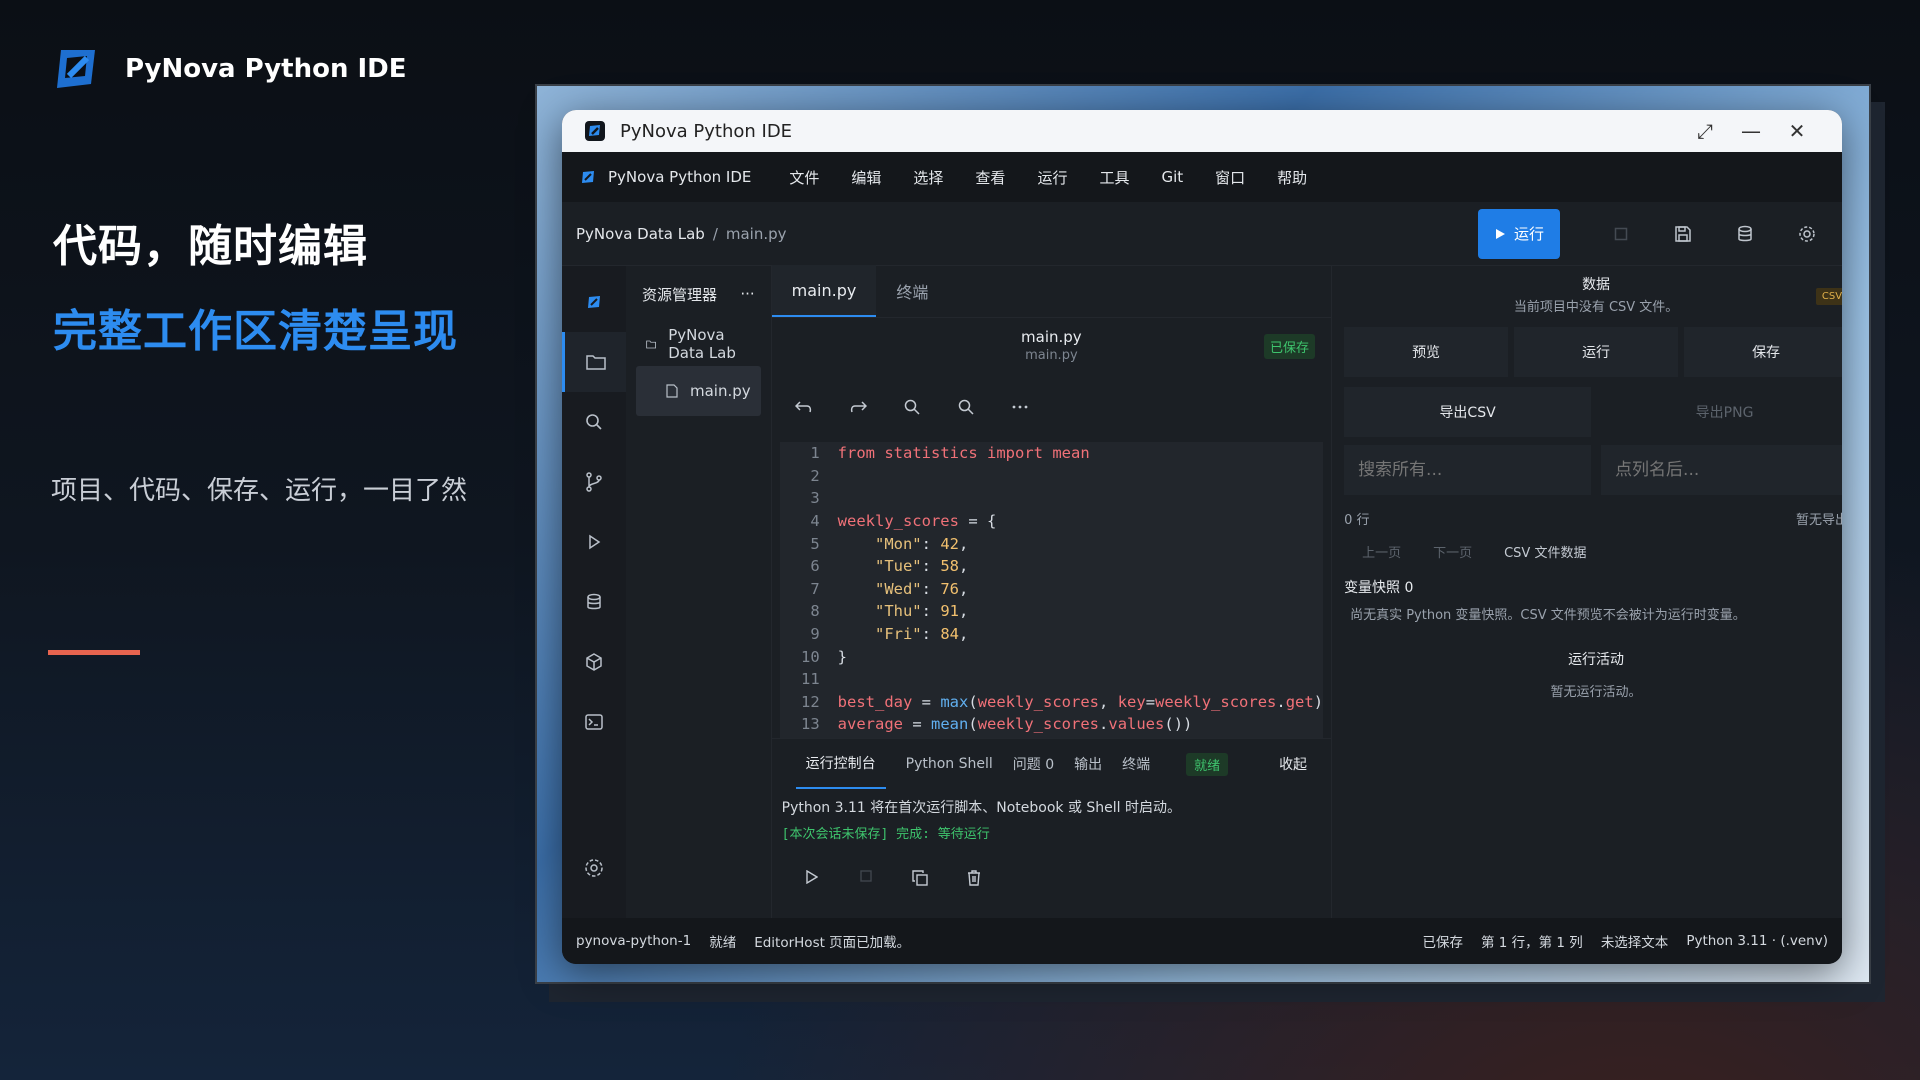 The image size is (1920, 1080). What do you see at coordinates (824, 291) in the screenshot?
I see `tab-main-py: main.py` at bounding box center [824, 291].